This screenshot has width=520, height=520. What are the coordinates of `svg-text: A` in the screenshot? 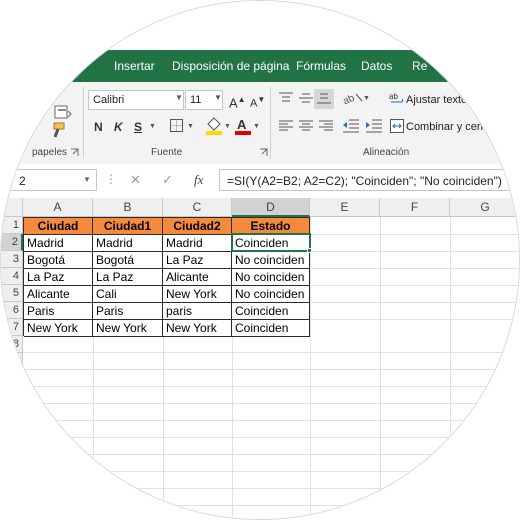 It's located at (242, 124).